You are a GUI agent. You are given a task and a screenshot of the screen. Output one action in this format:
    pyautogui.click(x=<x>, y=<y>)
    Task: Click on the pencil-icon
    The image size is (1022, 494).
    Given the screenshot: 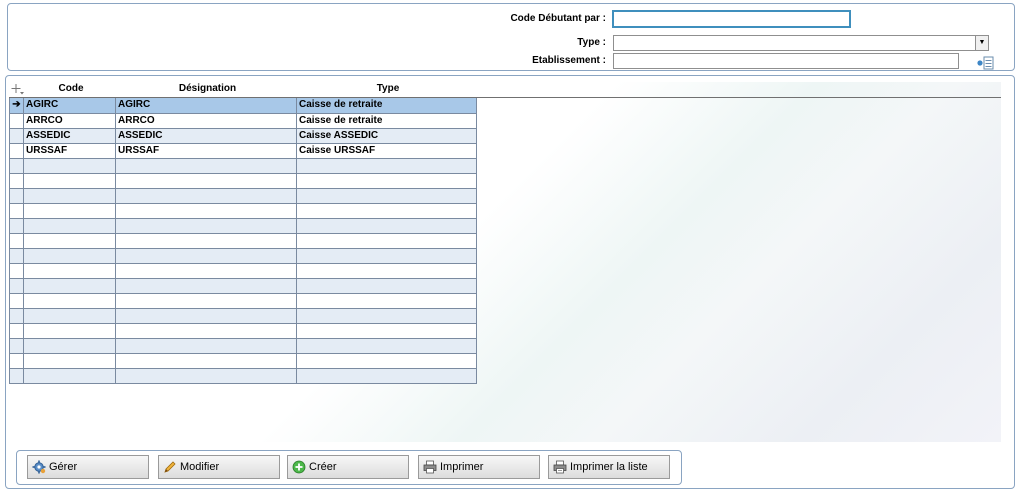 What is the action you would take?
    pyautogui.click(x=170, y=467)
    